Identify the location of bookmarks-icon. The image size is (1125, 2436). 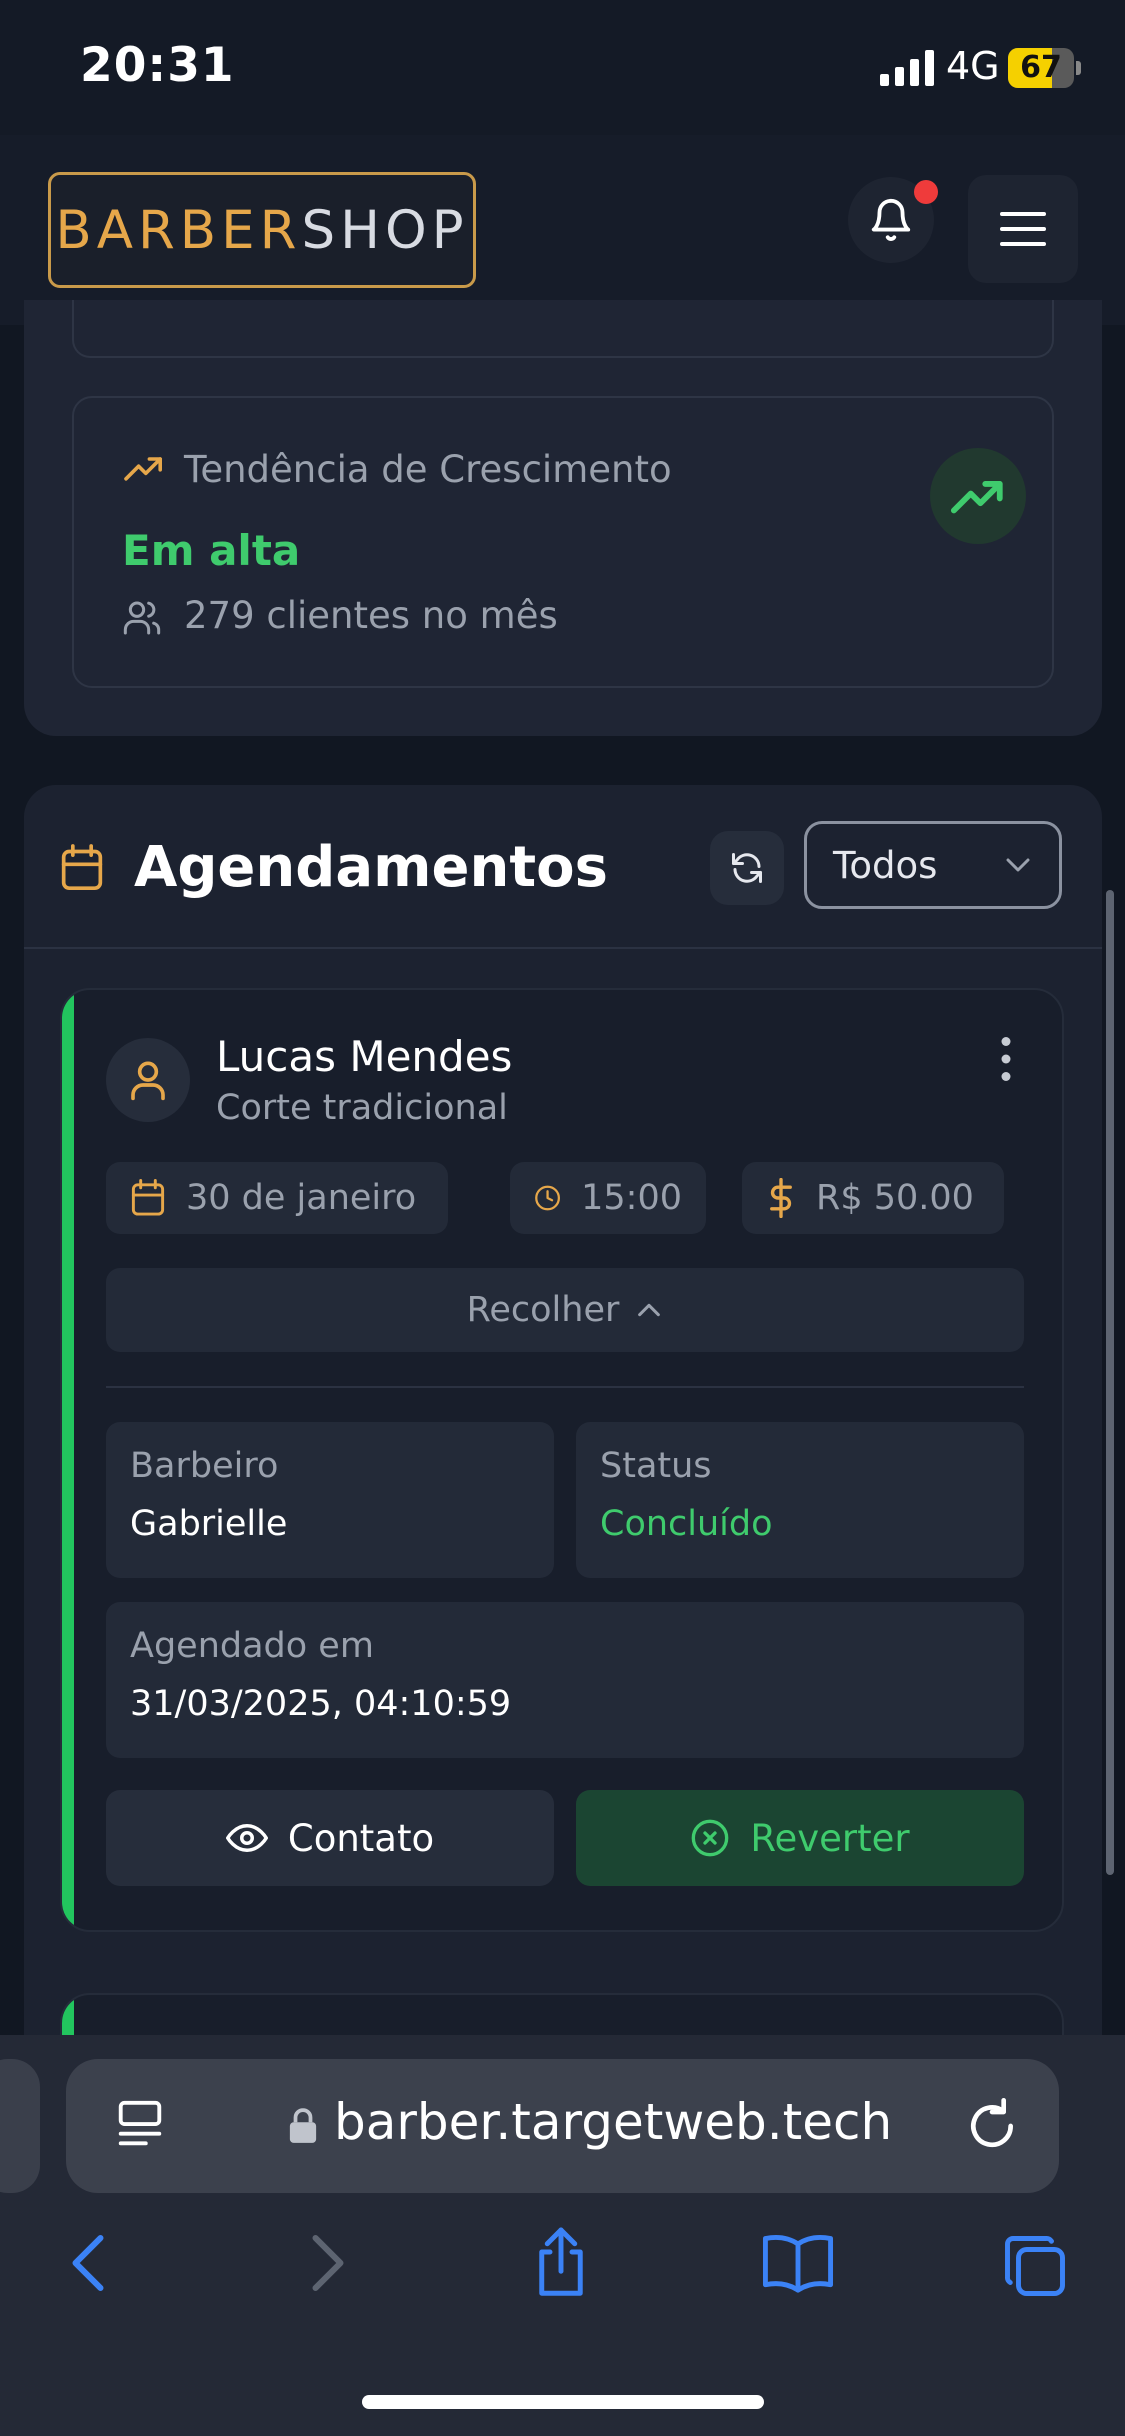
(798, 2263).